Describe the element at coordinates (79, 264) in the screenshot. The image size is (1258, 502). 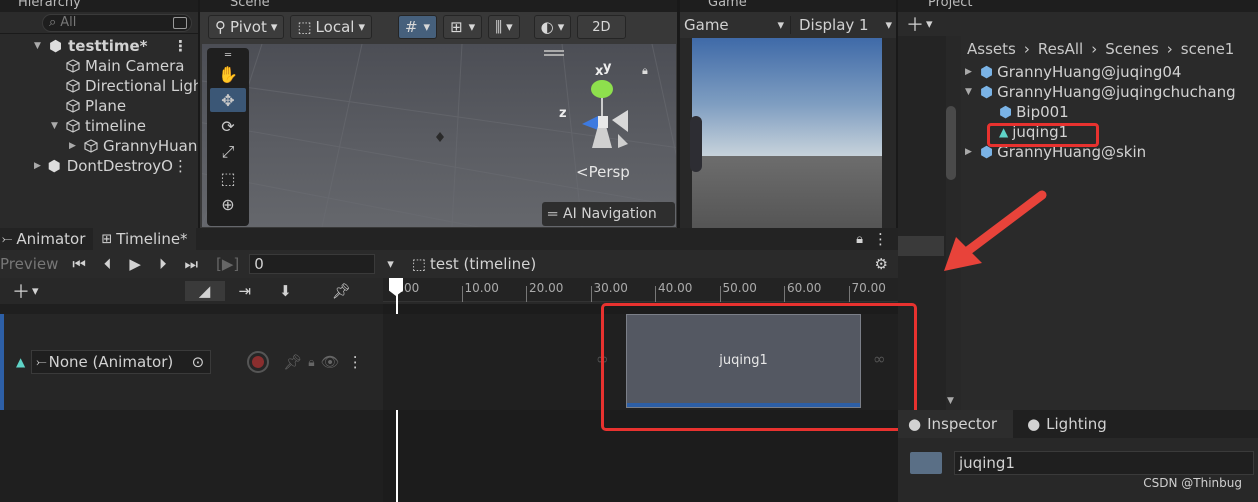
I see `go-to-start-icon: ⏮` at that location.